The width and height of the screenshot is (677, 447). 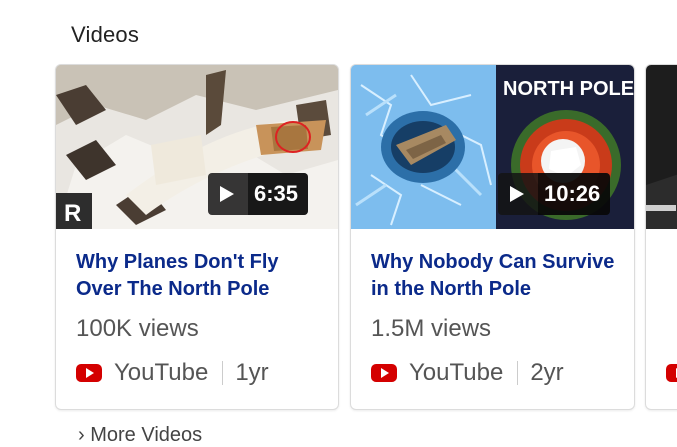 What do you see at coordinates (278, 194) in the screenshot?
I see `duration-text: 6:35` at bounding box center [278, 194].